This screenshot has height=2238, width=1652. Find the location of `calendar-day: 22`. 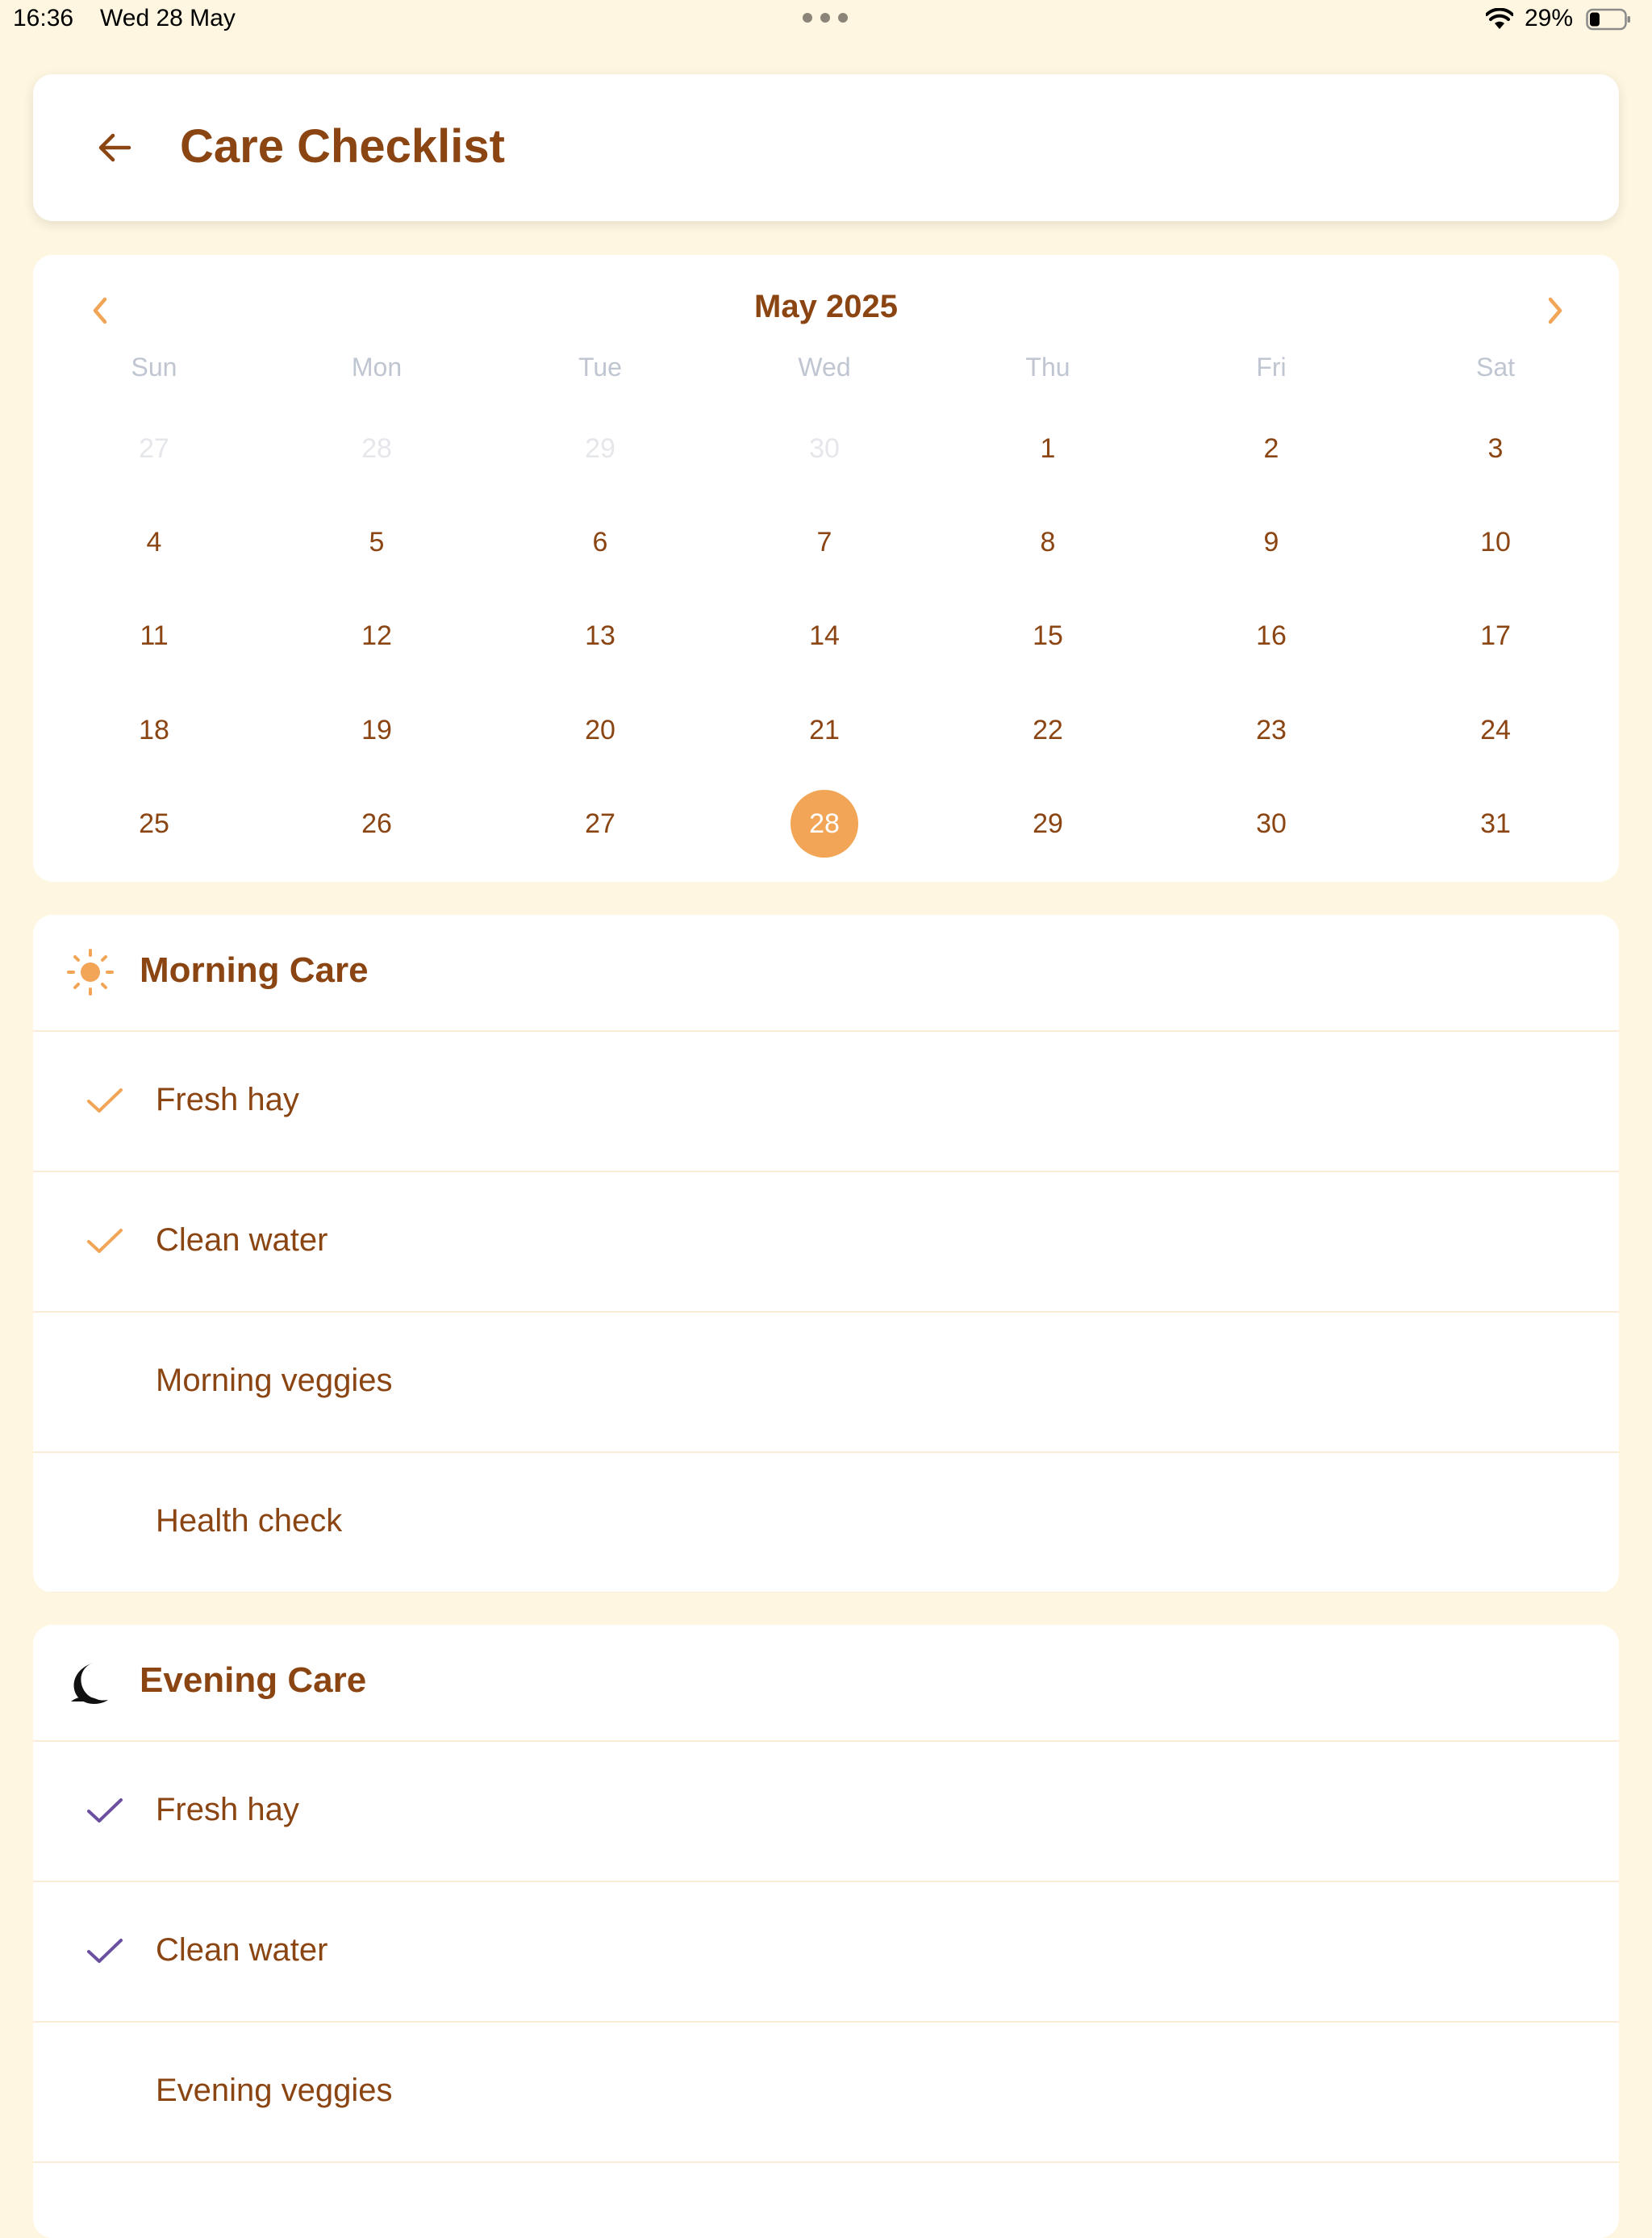

calendar-day: 22 is located at coordinates (1048, 730).